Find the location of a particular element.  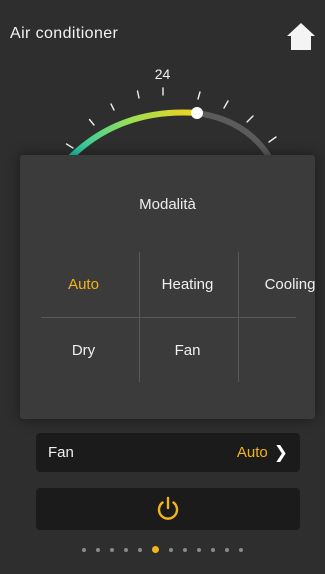

dial-arc-inactive is located at coordinates (232, 134).